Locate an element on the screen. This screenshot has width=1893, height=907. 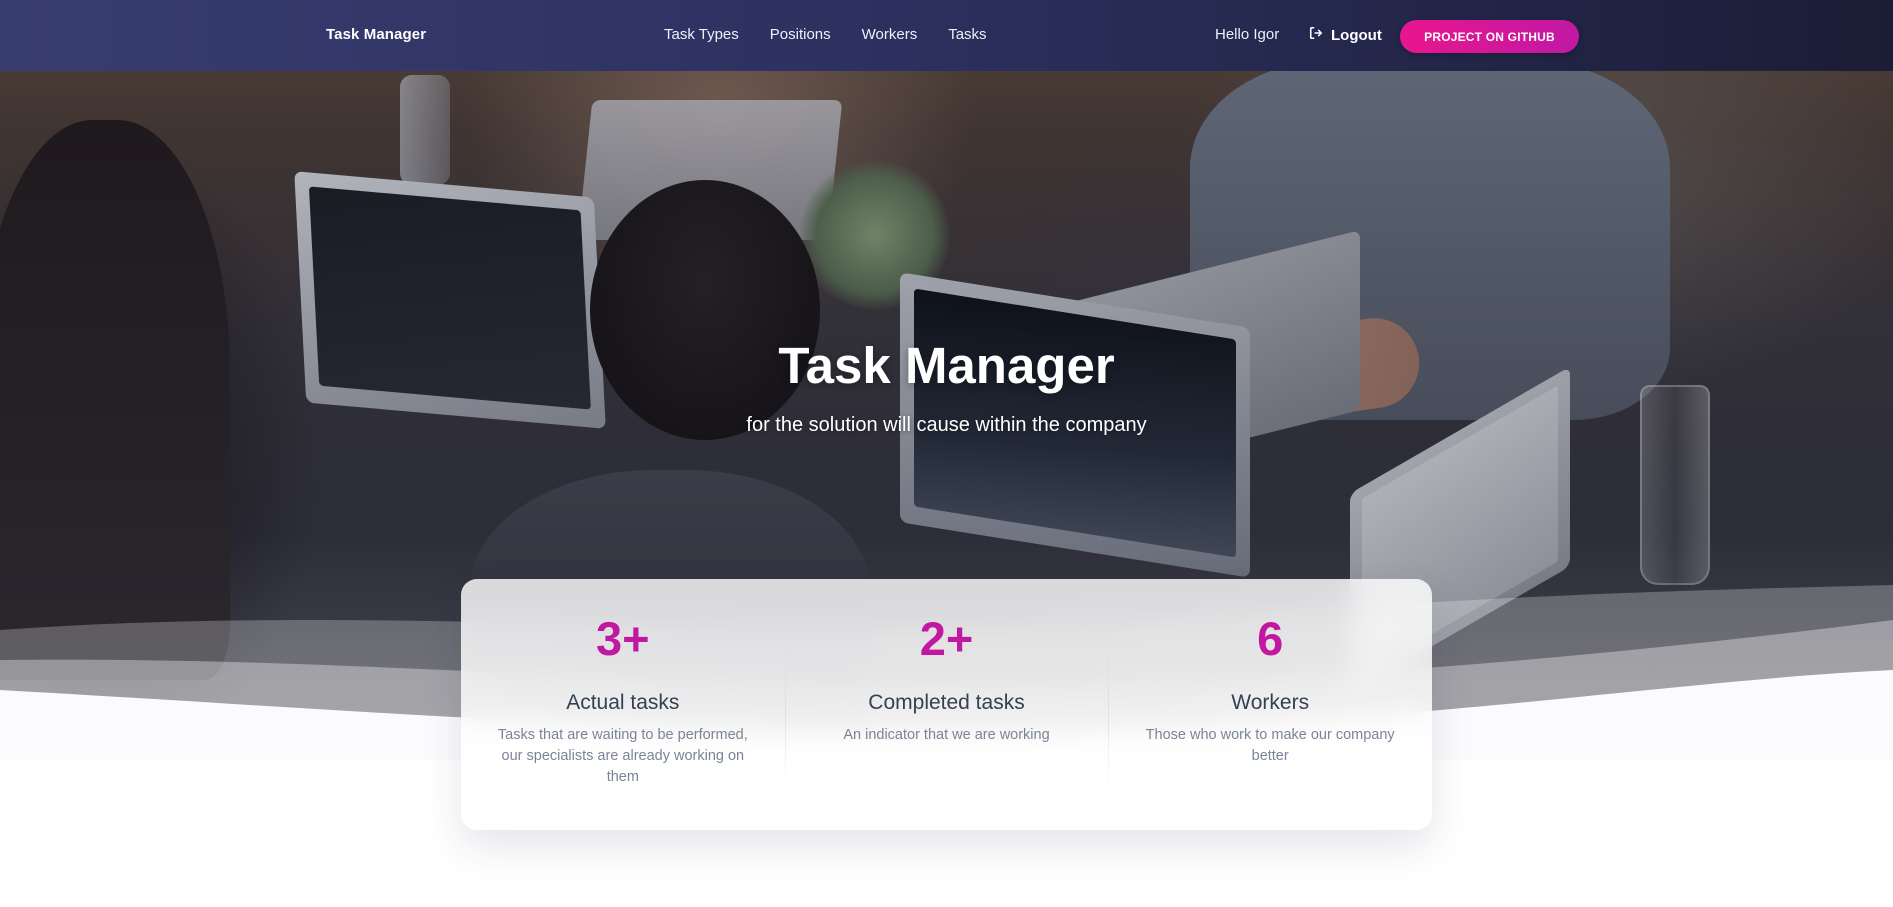
nav-links: Task Types Positions Workers Tasks is located at coordinates (825, 34).